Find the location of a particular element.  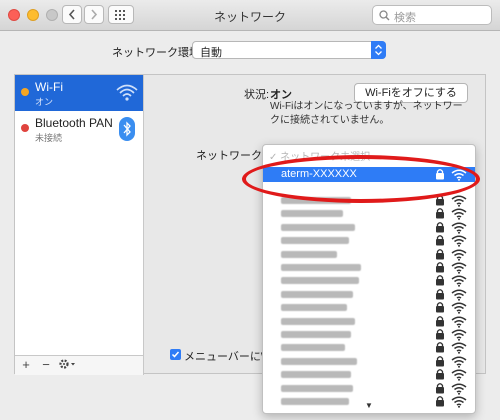

show-in-menubar-checkbox is located at coordinates (175, 354).